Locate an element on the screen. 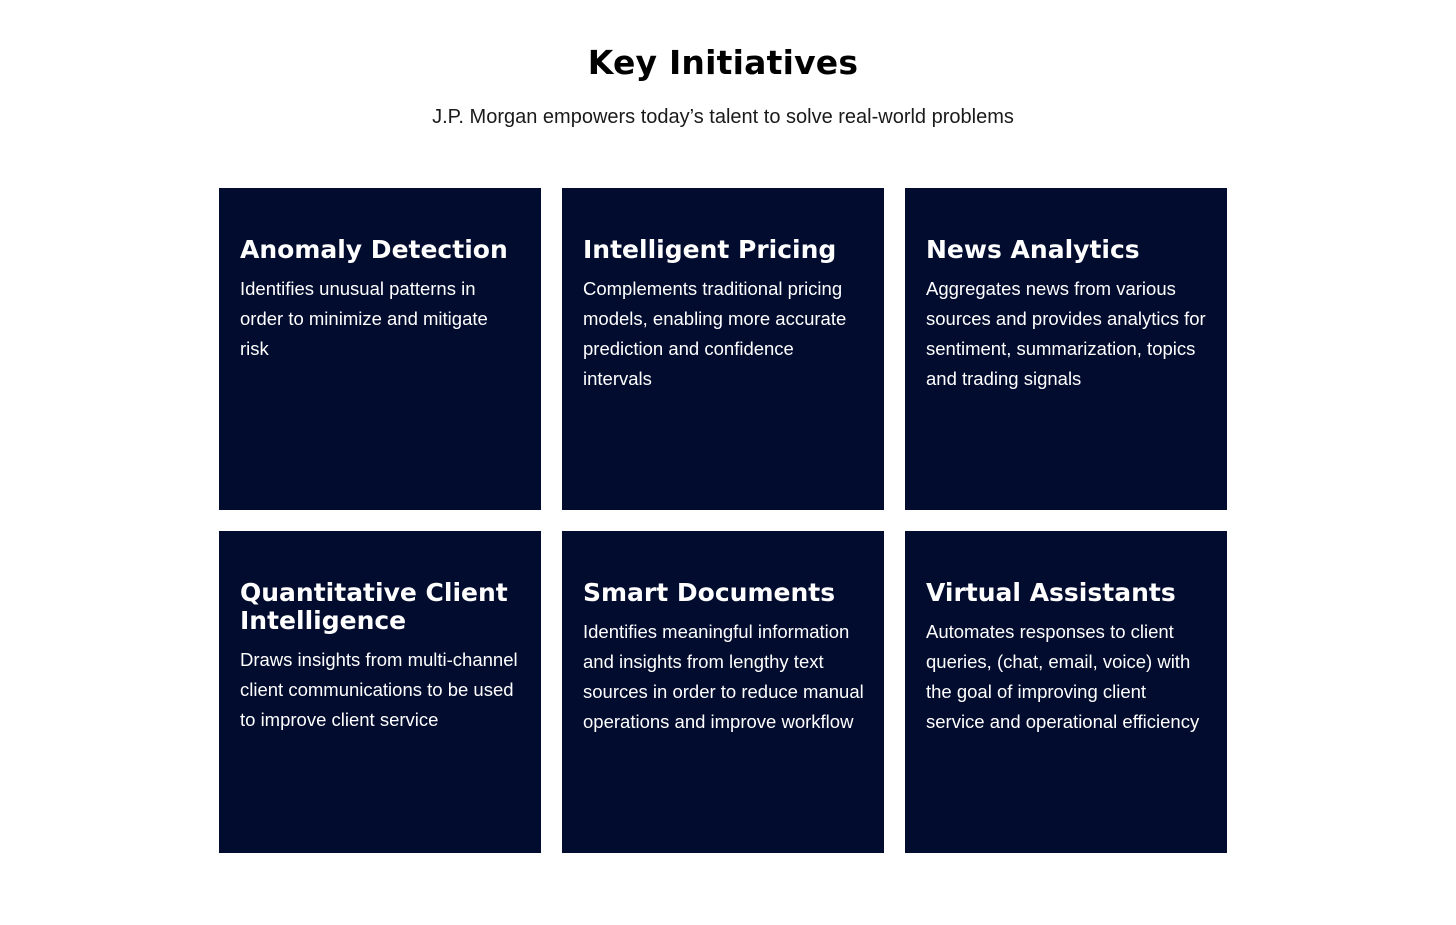 The height and width of the screenshot is (925, 1456). initiative-title: Intelligent Pricing is located at coordinates (710, 249).